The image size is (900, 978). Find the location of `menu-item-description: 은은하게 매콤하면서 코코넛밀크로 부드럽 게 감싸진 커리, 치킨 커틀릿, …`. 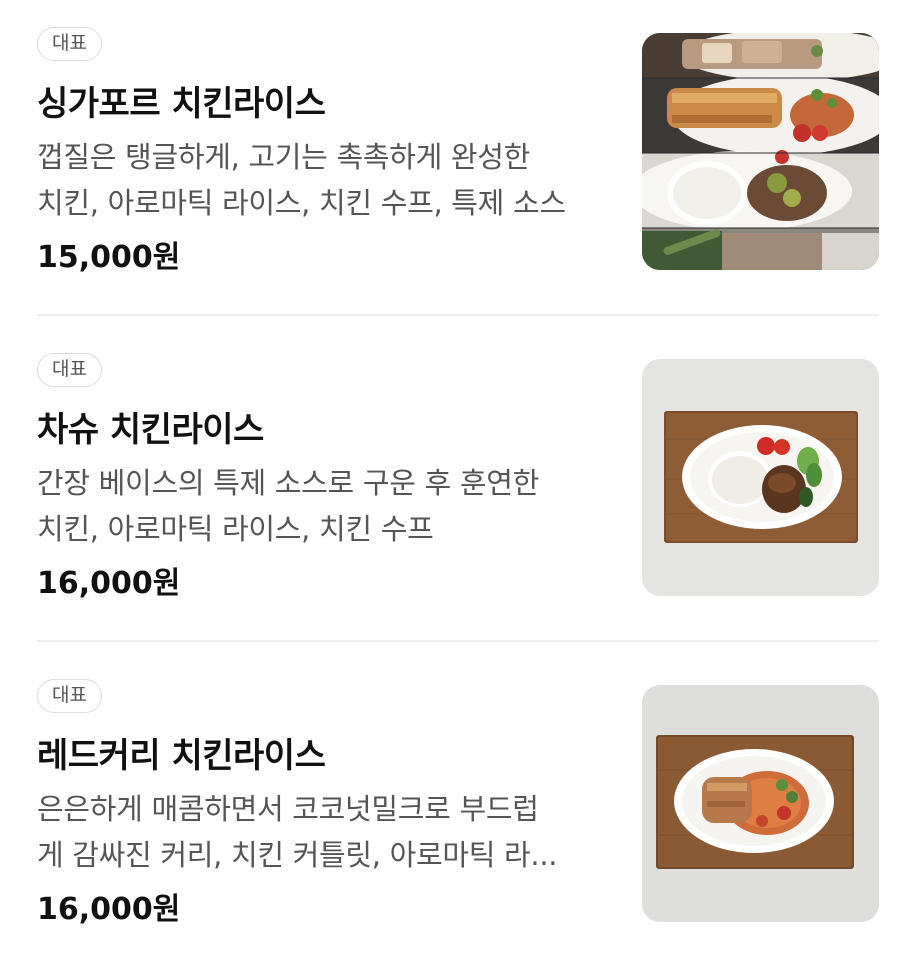

menu-item-description: 은은하게 매콤하면서 코코넛밀크로 부드럽 게 감싸진 커리, 치킨 커틀릿, … is located at coordinates (327, 832).